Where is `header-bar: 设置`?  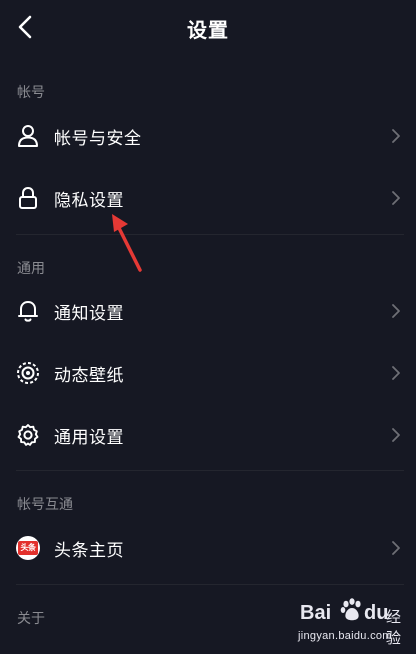
header-bar: 设置 is located at coordinates (208, 28).